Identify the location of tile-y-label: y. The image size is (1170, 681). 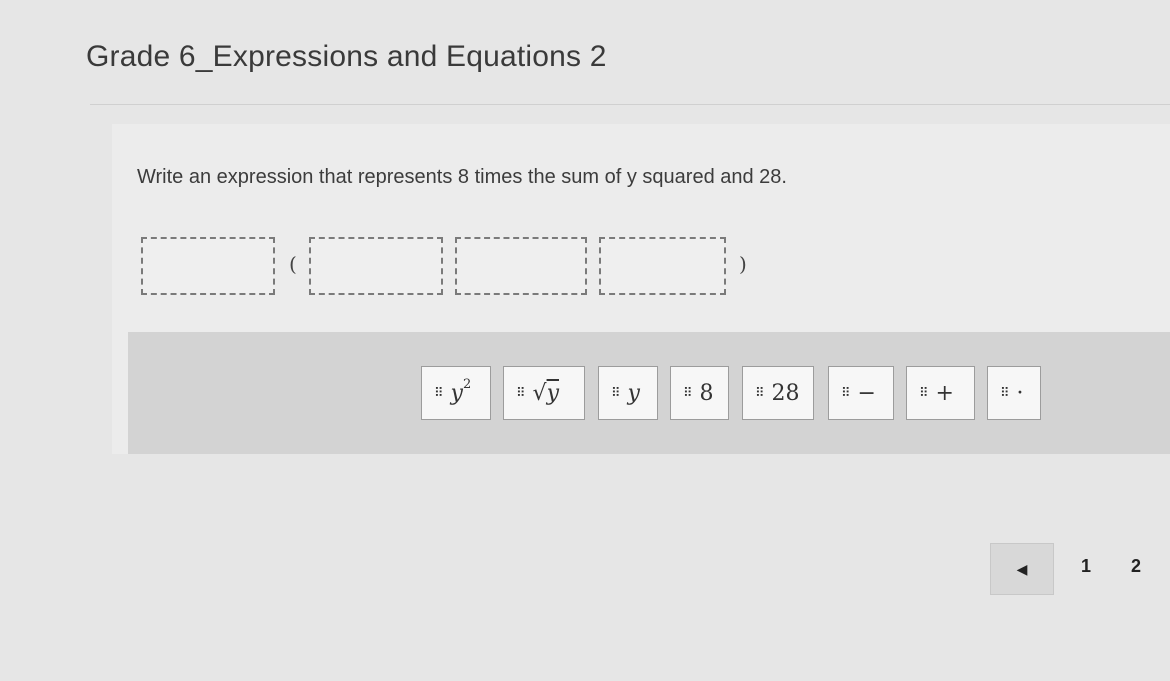
(633, 393).